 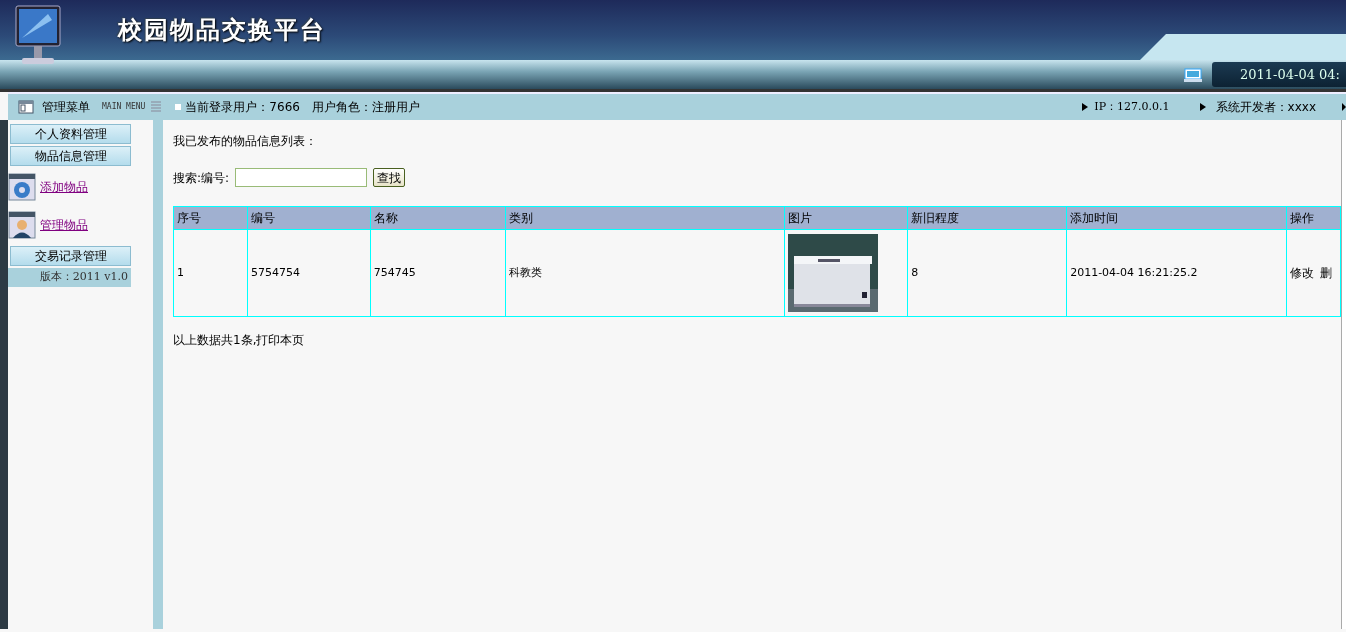 I want to click on column-header: 编号, so click(x=309, y=218).